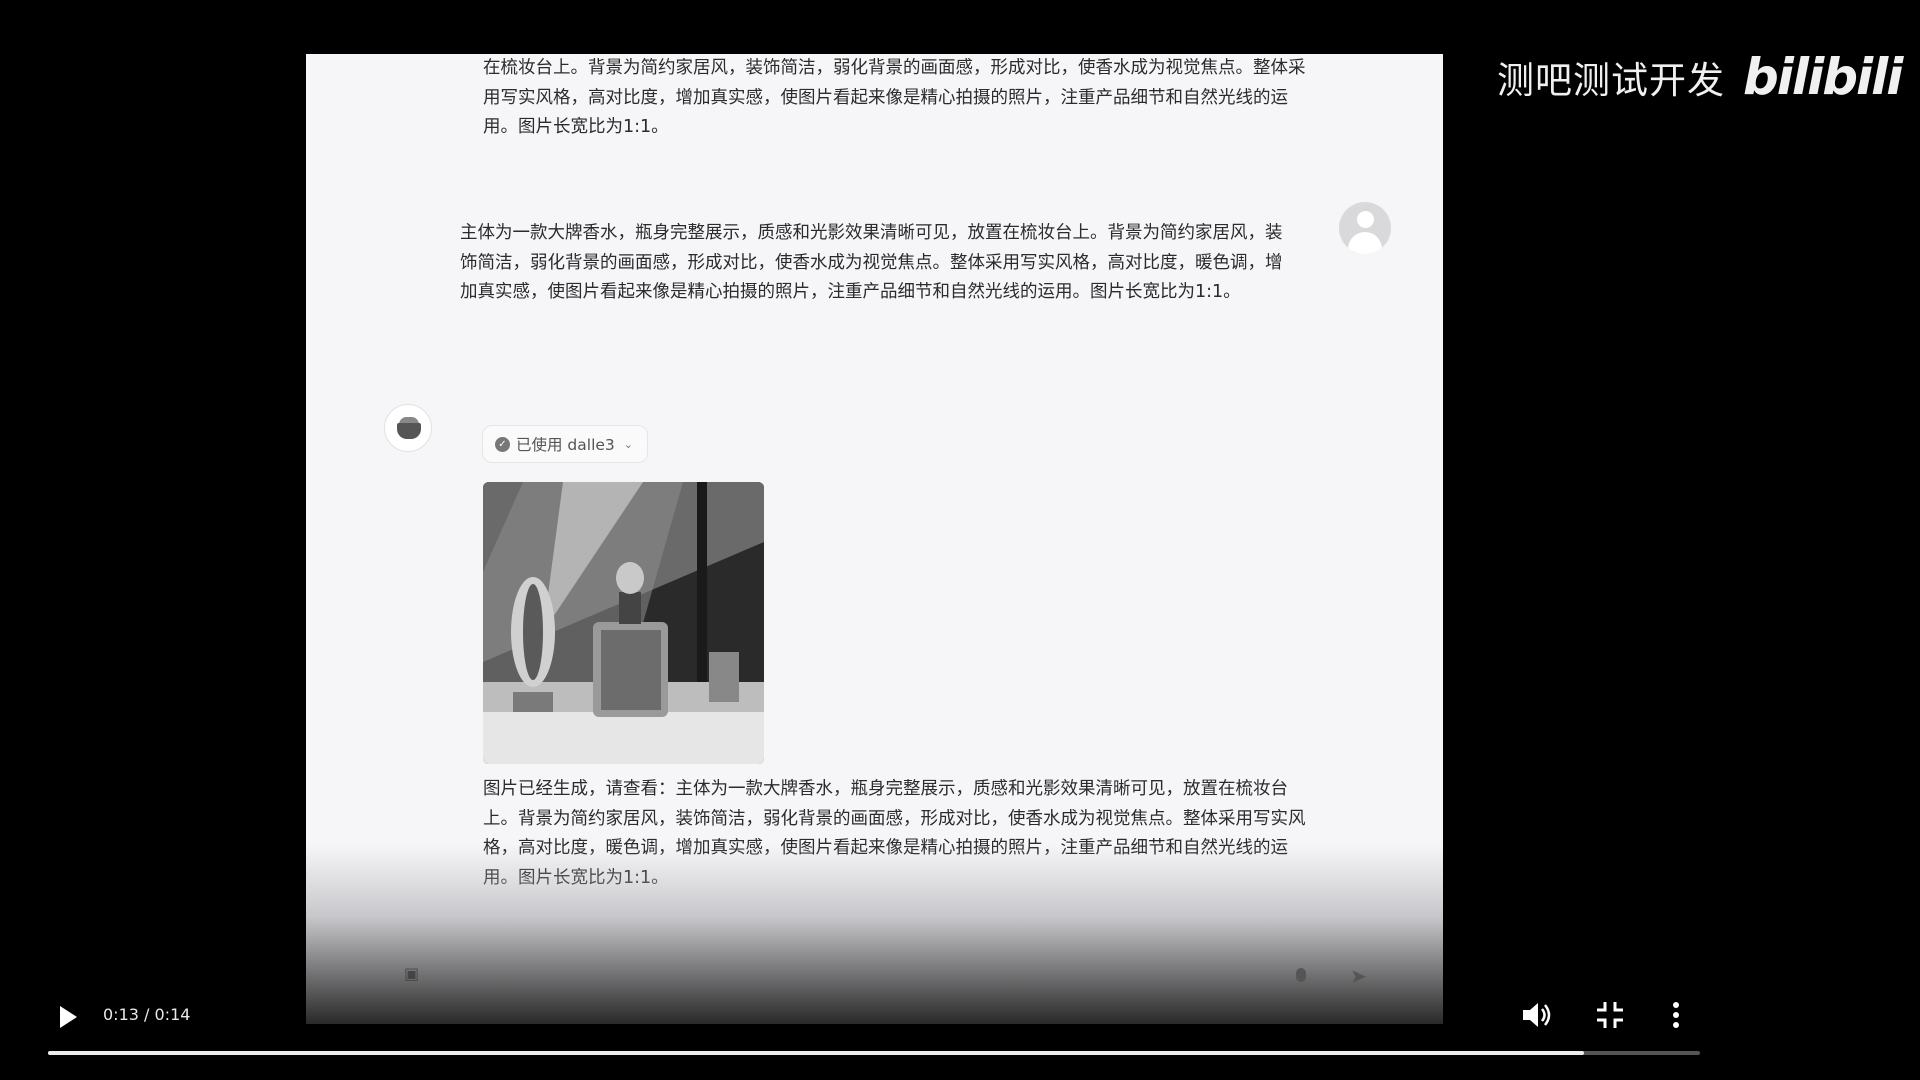 This screenshot has width=1920, height=1080. Describe the element at coordinates (1611, 80) in the screenshot. I see `channel-name: 测吧测试开发` at that location.